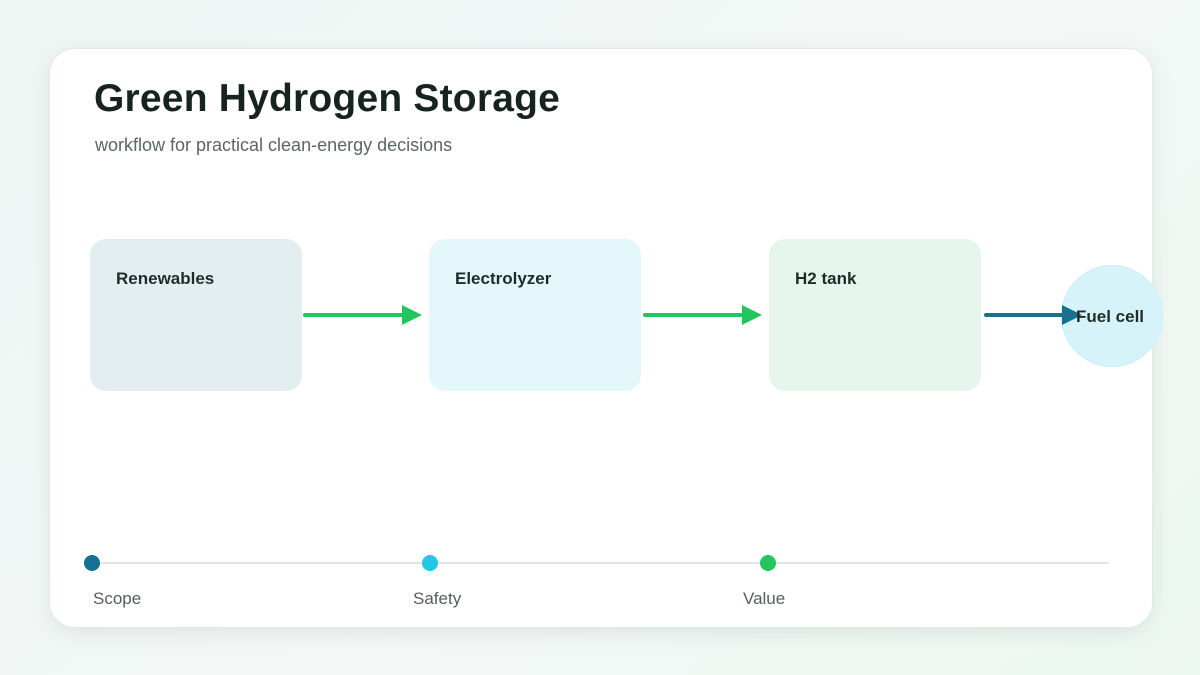  Describe the element at coordinates (702, 315) in the screenshot. I see `arrow-electrolyzer-to-h2-tank` at that location.